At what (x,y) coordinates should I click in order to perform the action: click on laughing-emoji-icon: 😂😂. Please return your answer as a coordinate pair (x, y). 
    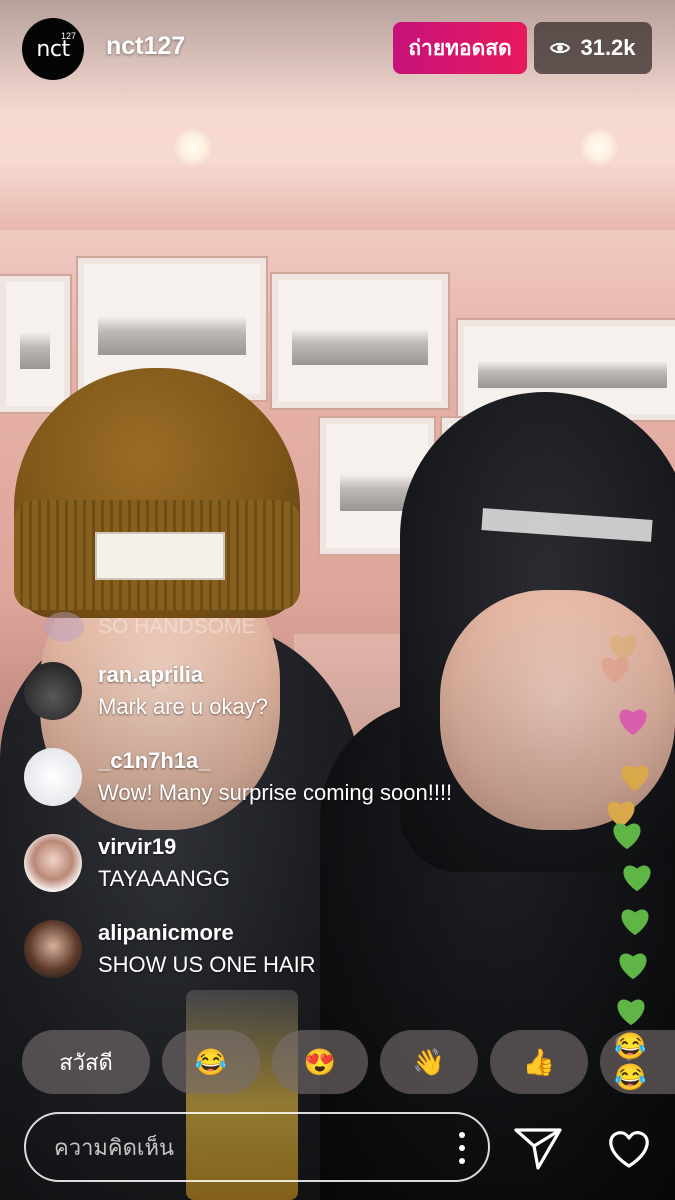
    Looking at the image, I should click on (630, 1061).